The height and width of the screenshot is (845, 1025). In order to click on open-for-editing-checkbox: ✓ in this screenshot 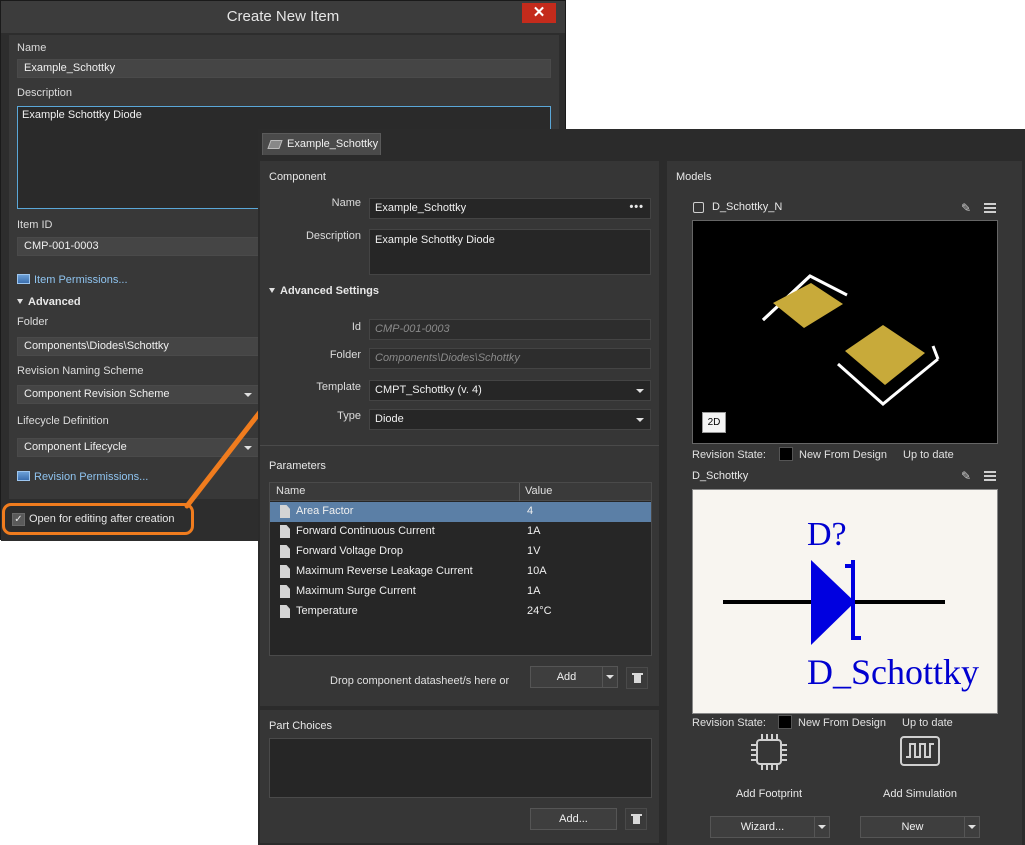, I will do `click(18, 519)`.